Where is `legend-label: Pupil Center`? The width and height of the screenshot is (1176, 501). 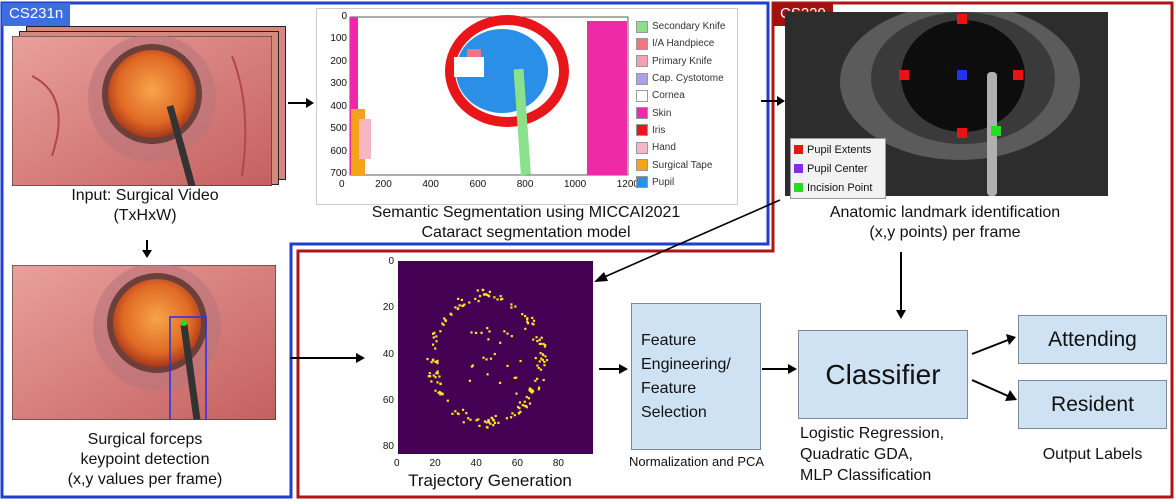
legend-label: Pupil Center is located at coordinates (837, 168).